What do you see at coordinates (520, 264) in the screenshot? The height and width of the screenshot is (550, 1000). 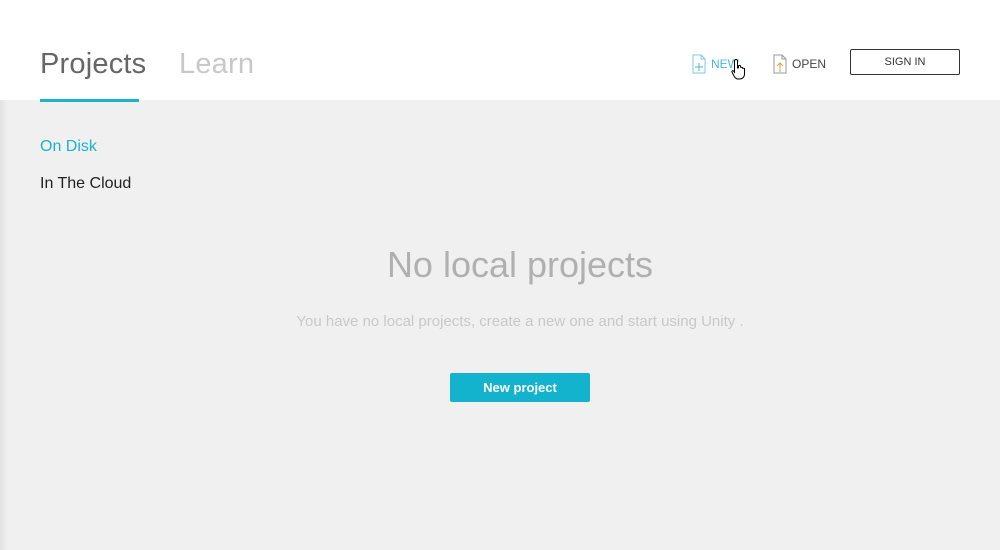 I see `empty-state-title: No local projects` at bounding box center [520, 264].